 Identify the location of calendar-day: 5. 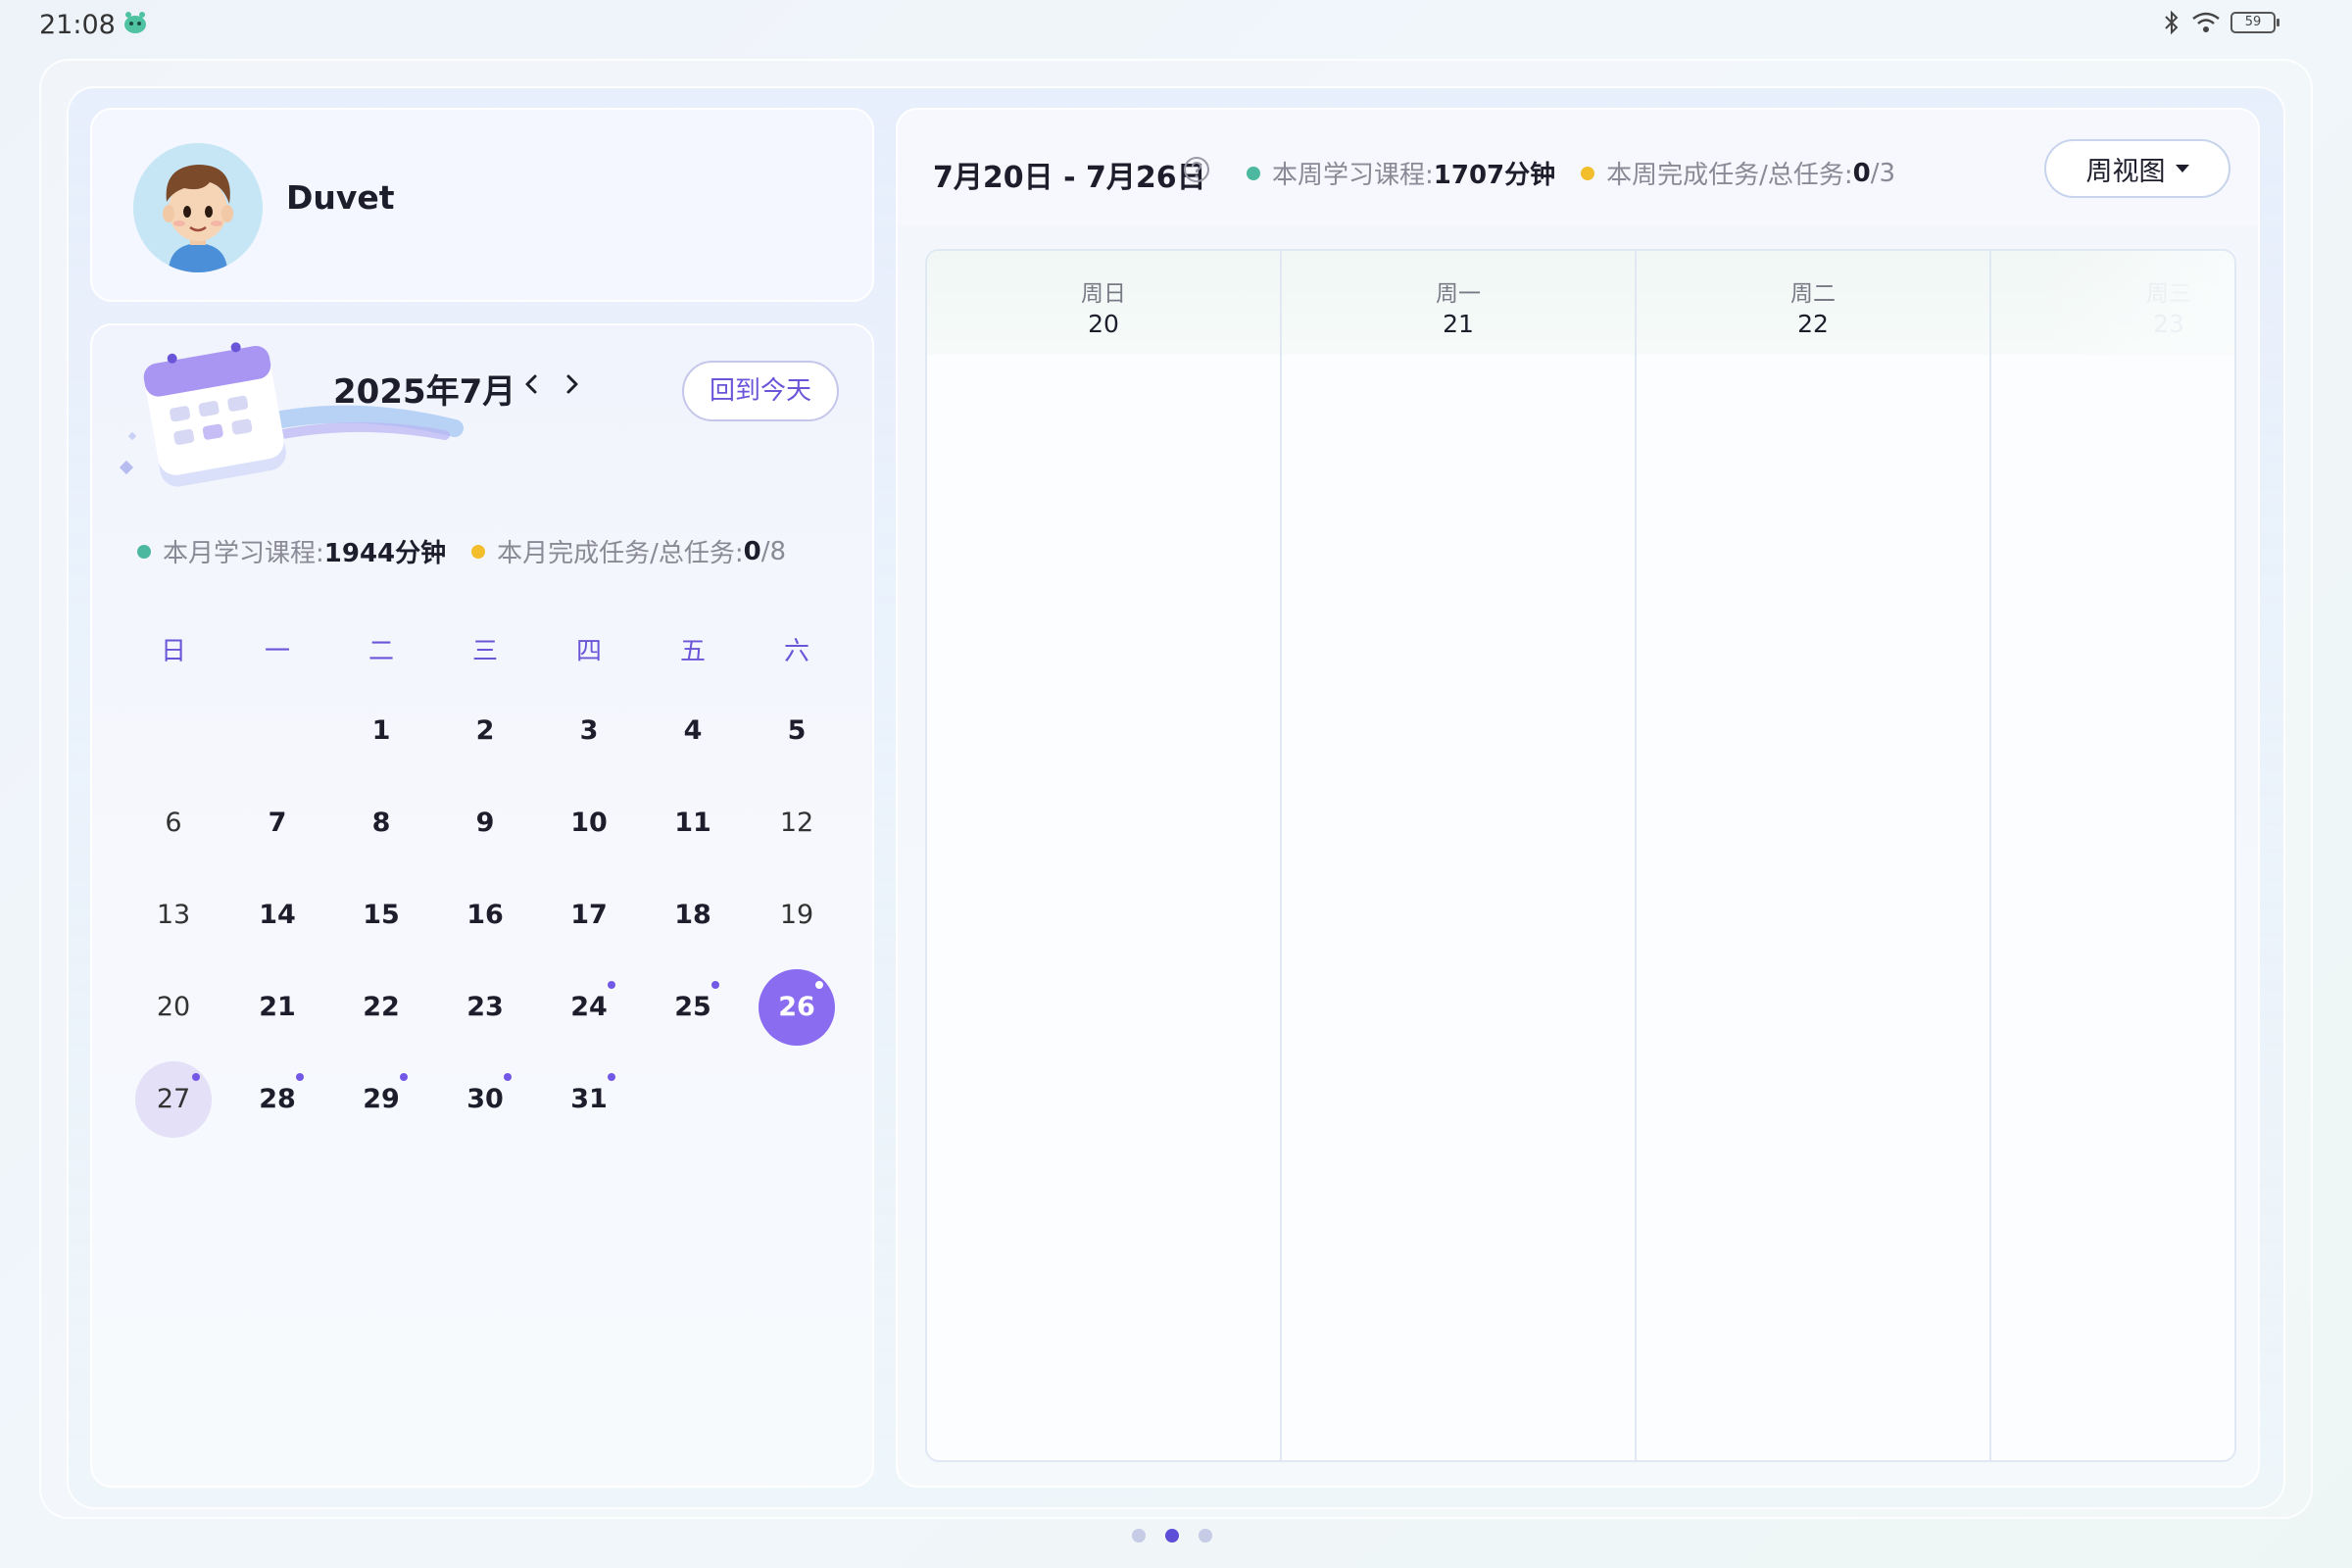
(797, 731).